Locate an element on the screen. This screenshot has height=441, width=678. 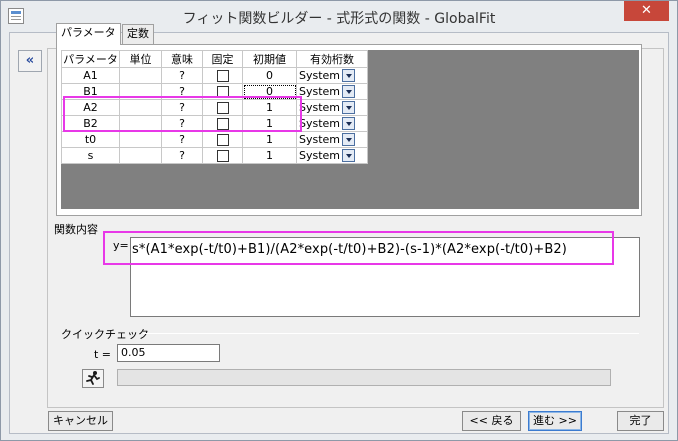
tab-parameters: パラメータ is located at coordinates (88, 34).